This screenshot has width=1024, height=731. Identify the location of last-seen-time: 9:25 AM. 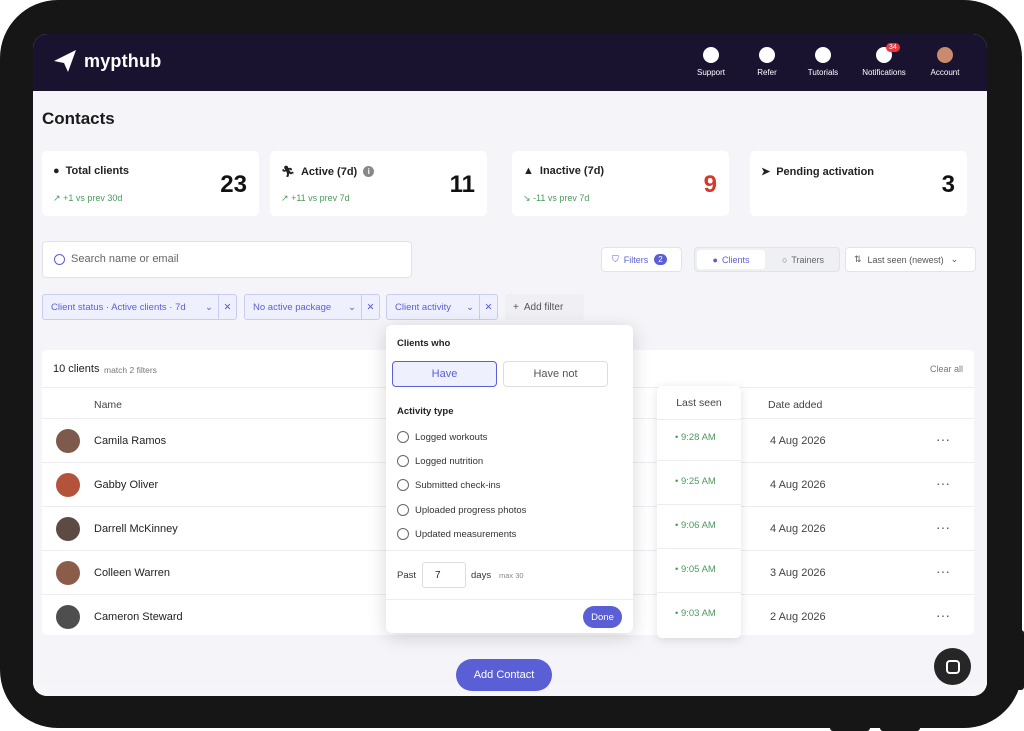
(698, 481).